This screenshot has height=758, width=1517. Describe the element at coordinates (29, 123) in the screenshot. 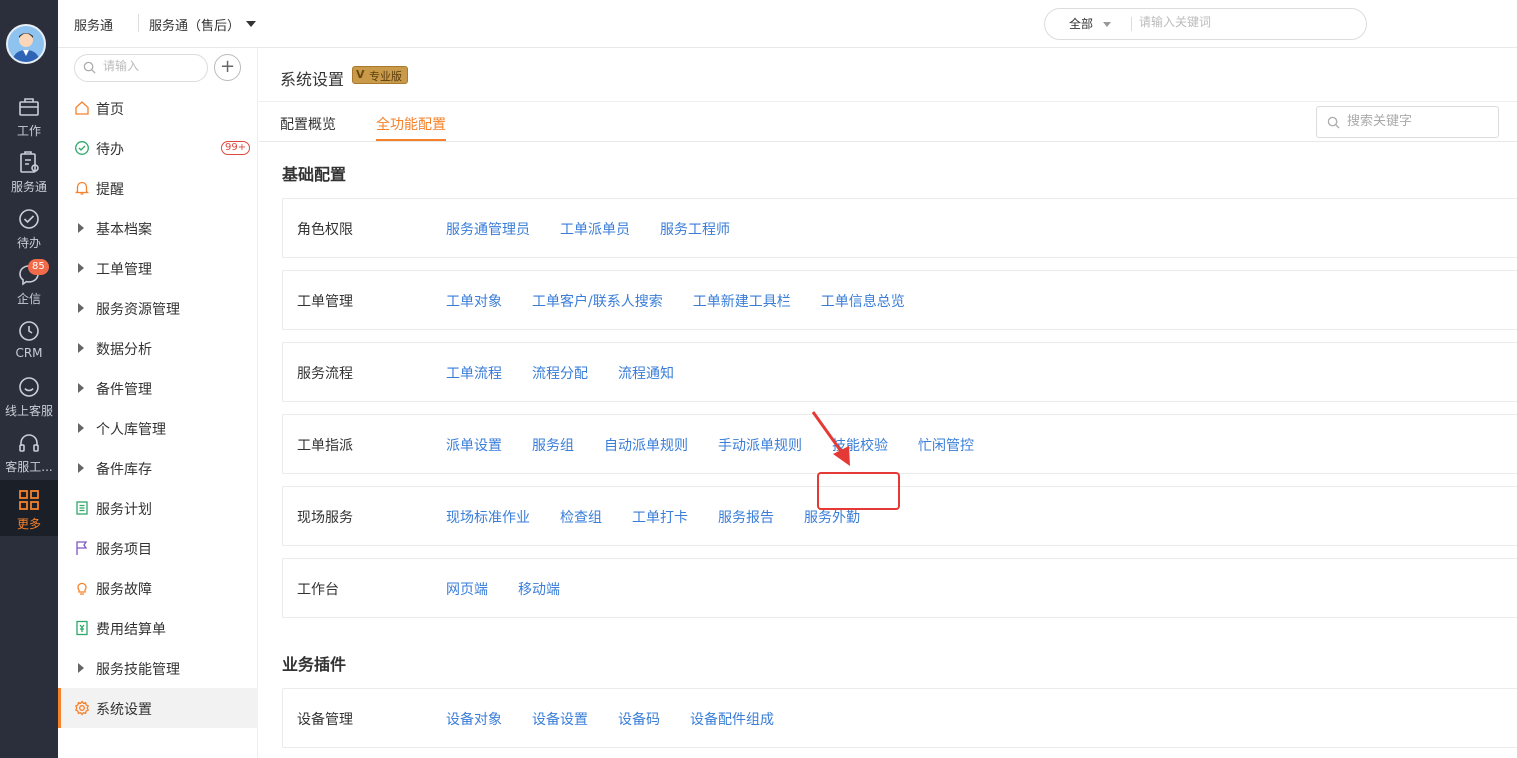

I see `rail-item-work: 工作` at that location.